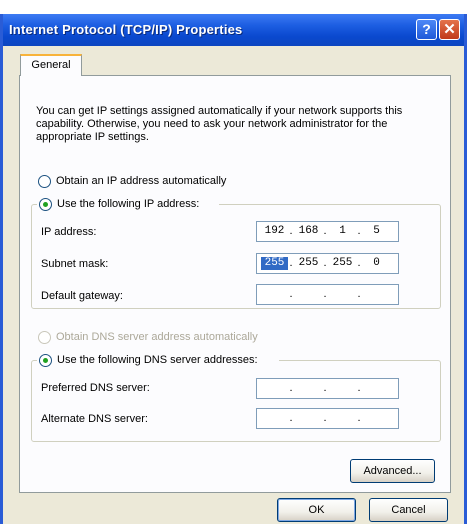 Image resolution: width=467 pixels, height=524 pixels. I want to click on ip-address-field: 192 . 168 . 1 . 5, so click(327, 231).